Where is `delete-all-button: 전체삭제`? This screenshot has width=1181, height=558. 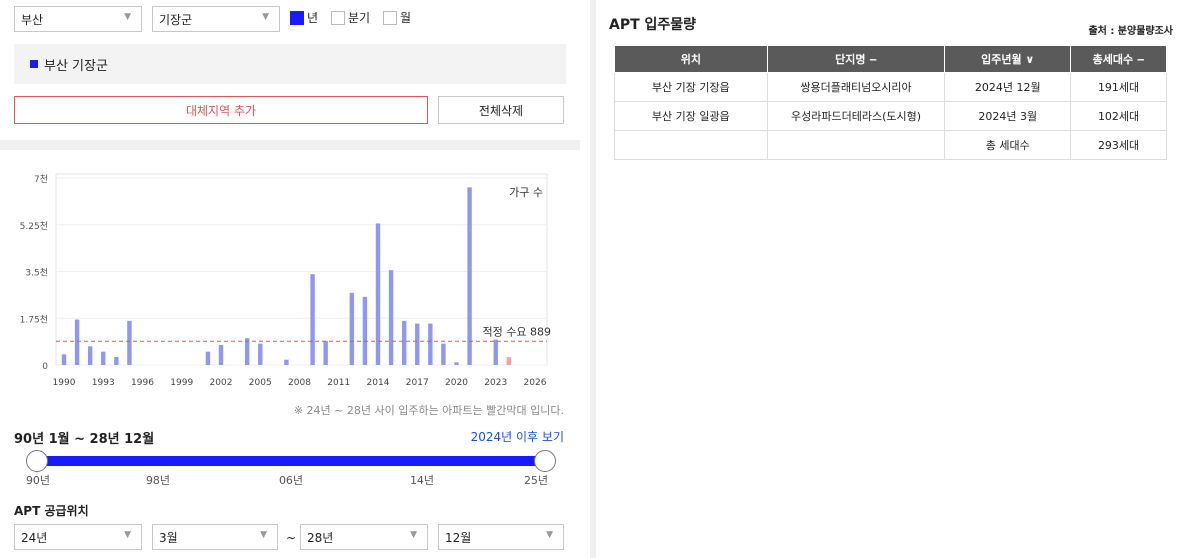 delete-all-button: 전체삭제 is located at coordinates (501, 110).